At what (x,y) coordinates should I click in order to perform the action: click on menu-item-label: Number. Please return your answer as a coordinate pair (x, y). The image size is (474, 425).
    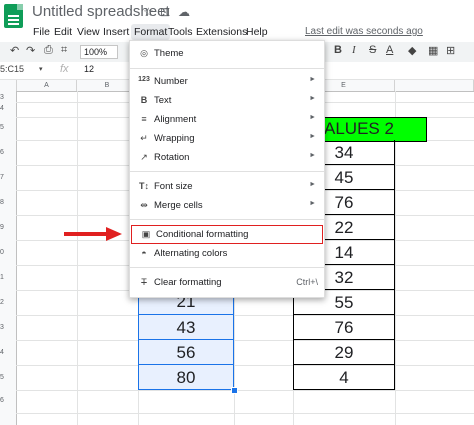
    Looking at the image, I should click on (171, 81).